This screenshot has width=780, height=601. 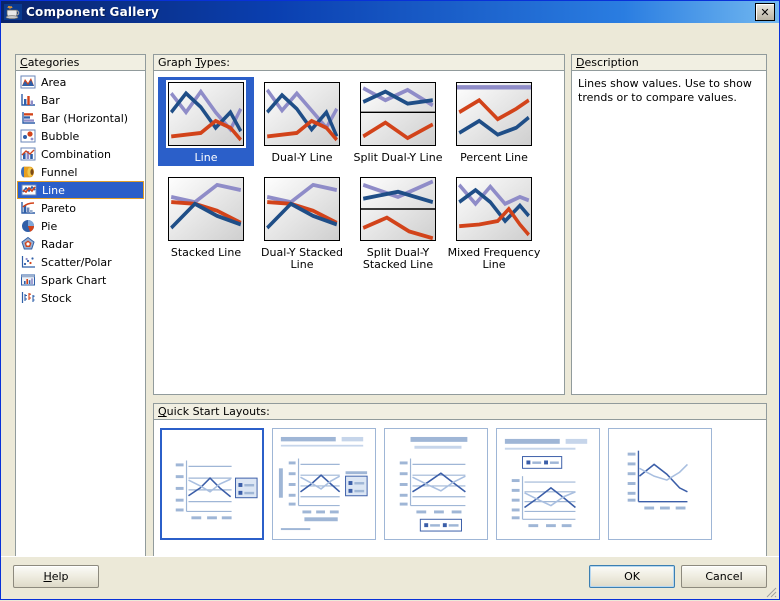 I want to click on sidebar-item-label: Funnel, so click(x=59, y=172).